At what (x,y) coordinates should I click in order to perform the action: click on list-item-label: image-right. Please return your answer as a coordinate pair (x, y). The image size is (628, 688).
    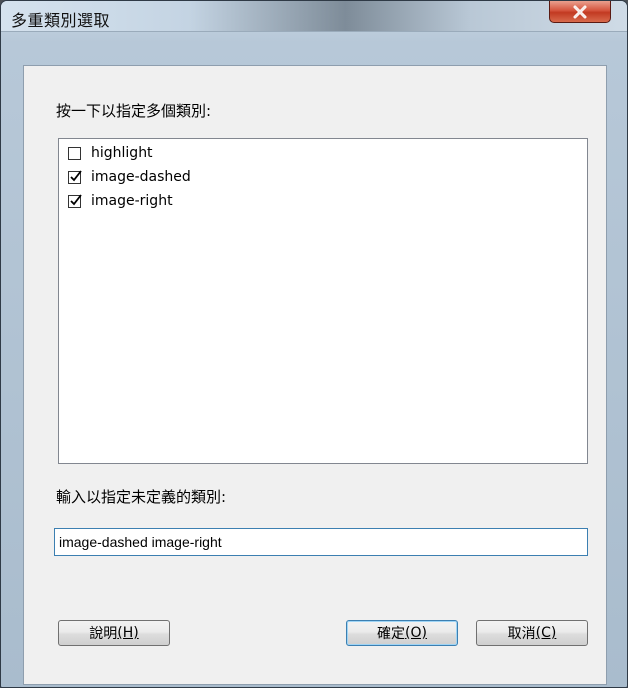
    Looking at the image, I should click on (132, 201).